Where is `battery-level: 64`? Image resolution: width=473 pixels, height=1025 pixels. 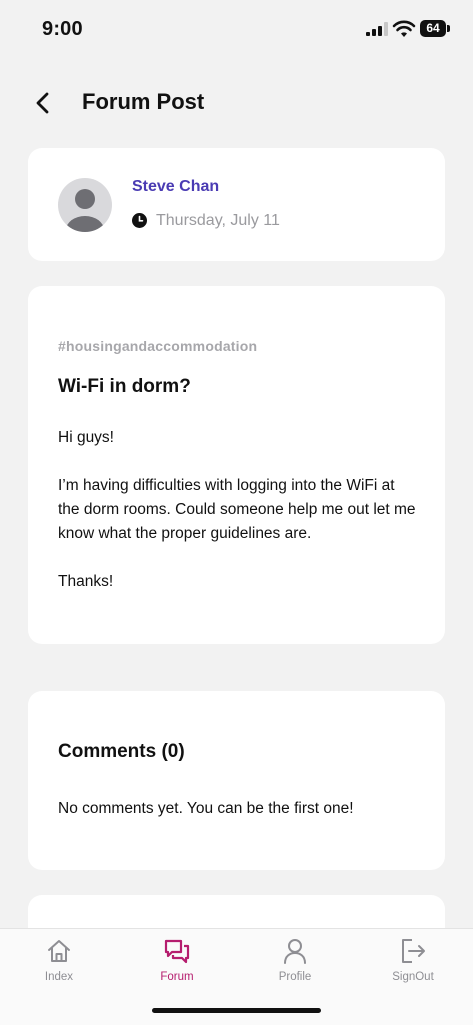 battery-level: 64 is located at coordinates (433, 28).